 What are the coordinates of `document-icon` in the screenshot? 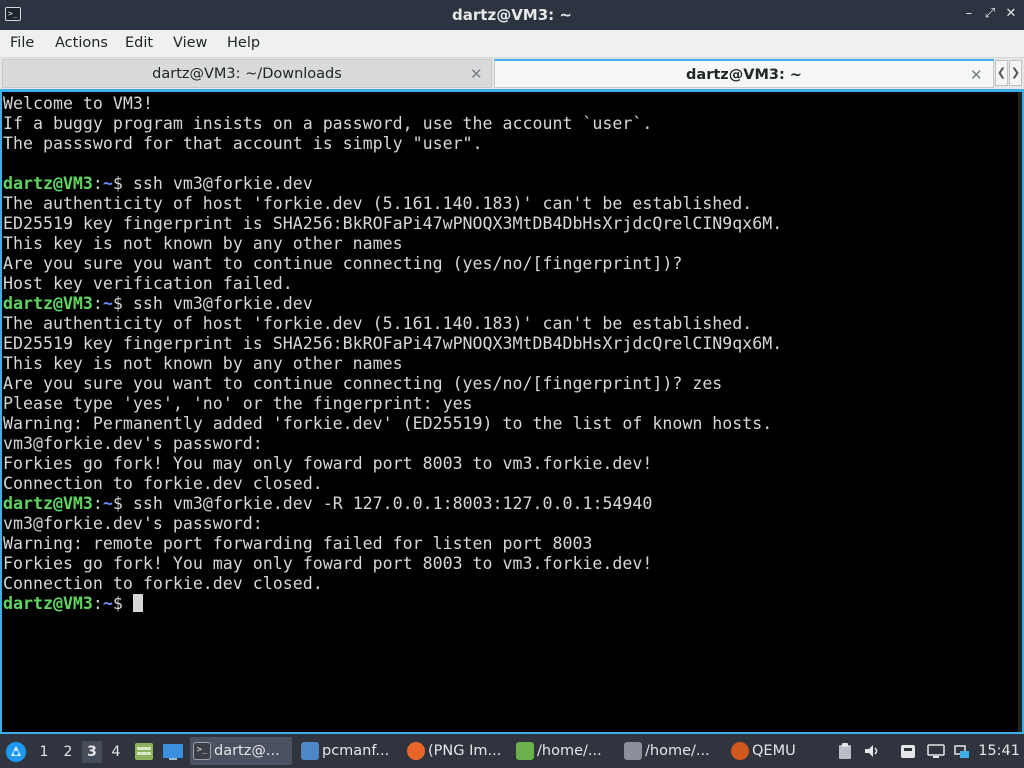 It's located at (633, 751).